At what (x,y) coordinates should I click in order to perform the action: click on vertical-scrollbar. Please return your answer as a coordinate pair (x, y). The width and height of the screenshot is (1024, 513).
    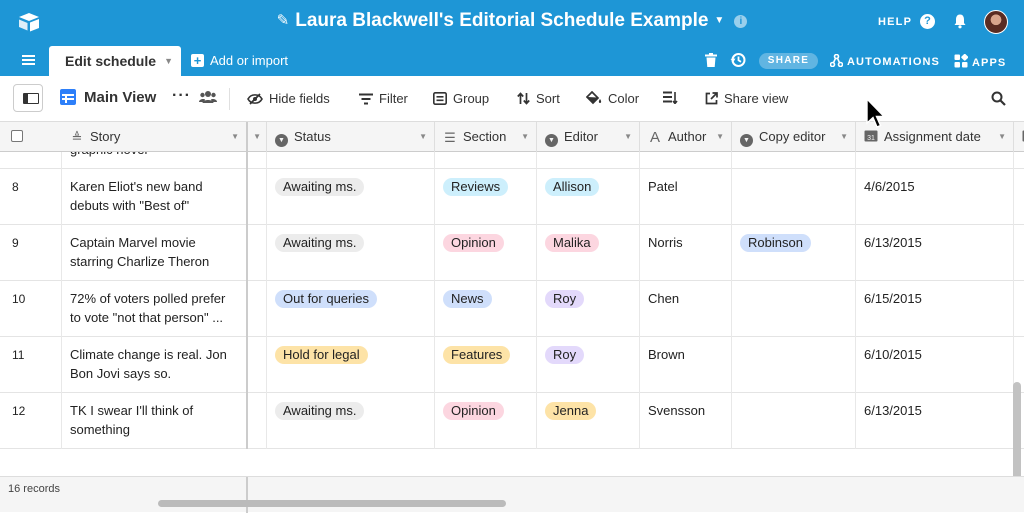
    Looking at the image, I should click on (1017, 429).